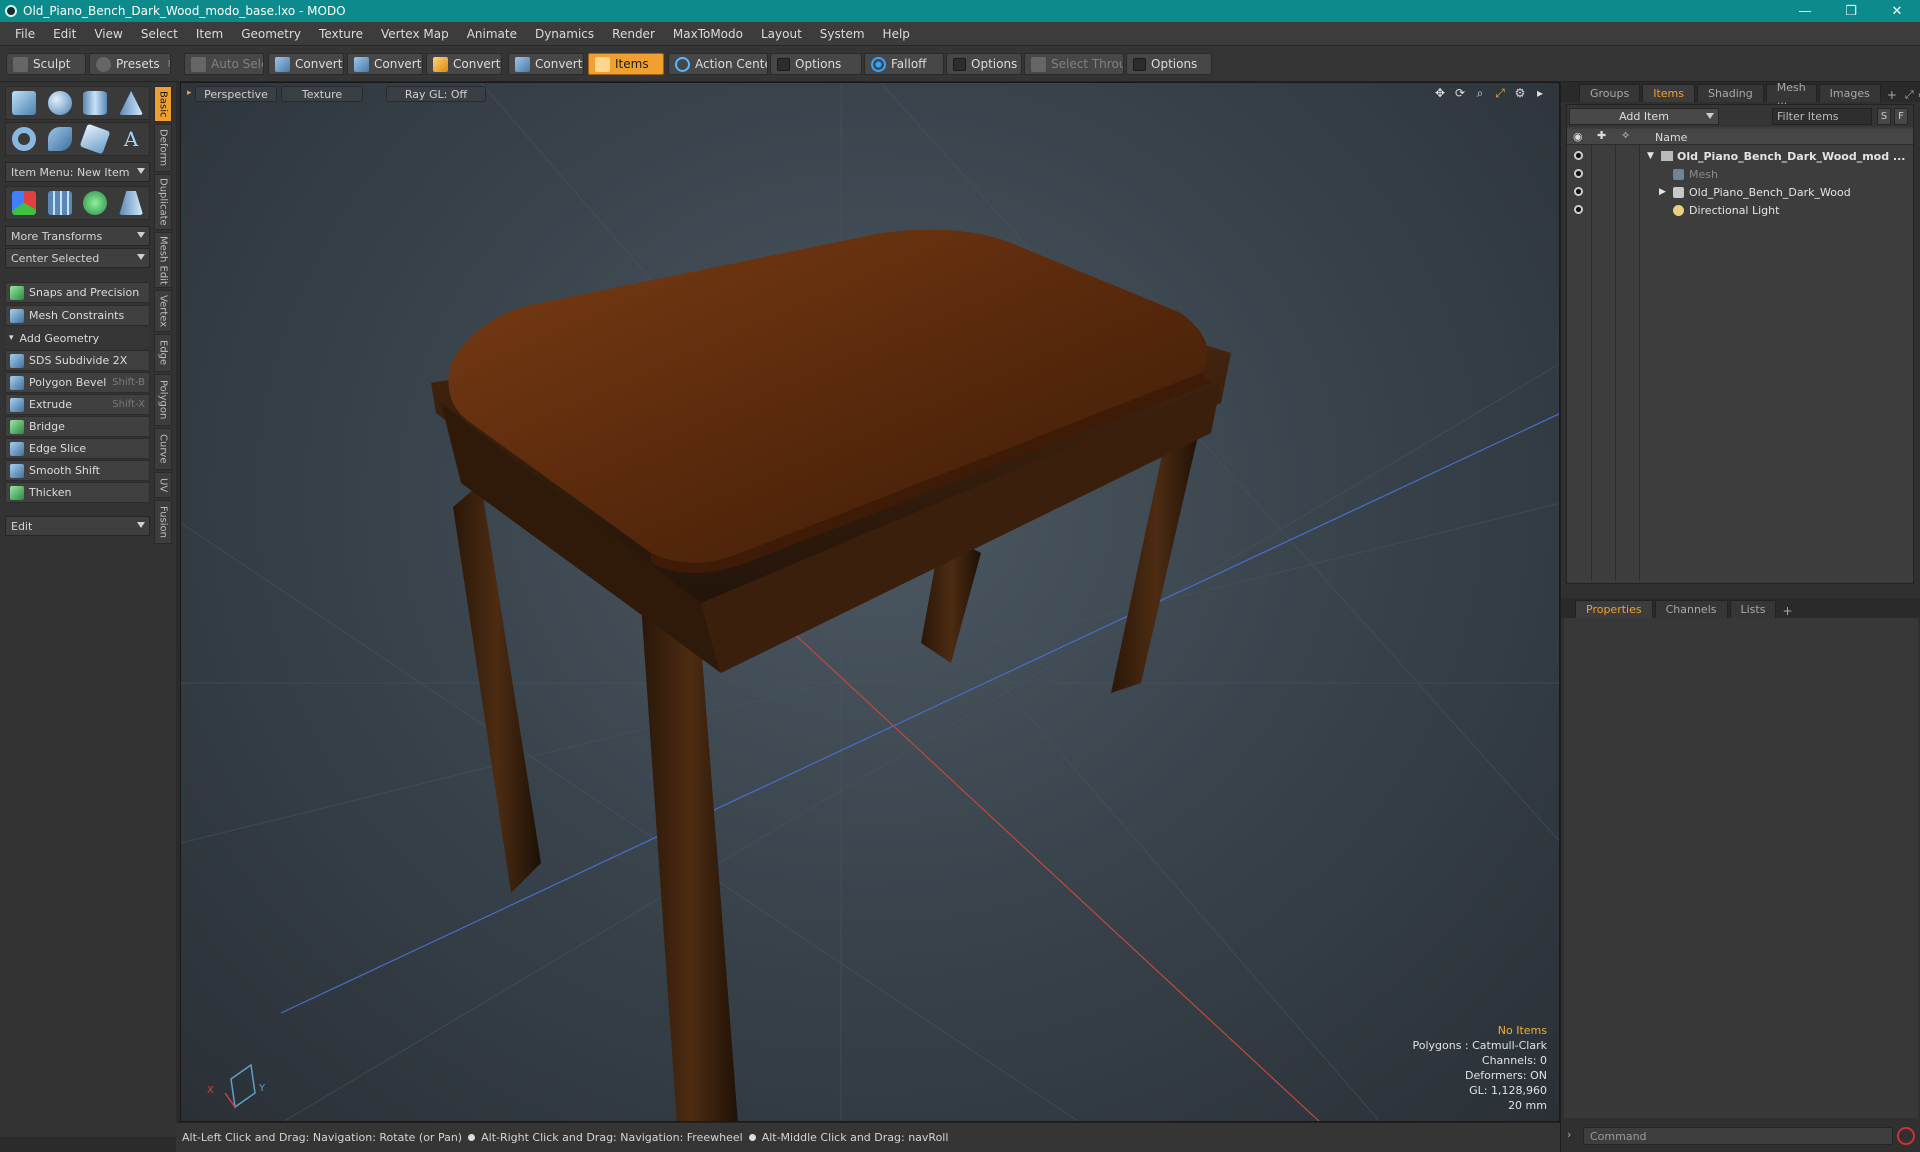 This screenshot has height=1152, width=1920. I want to click on menu-geometry: Geometry, so click(271, 34).